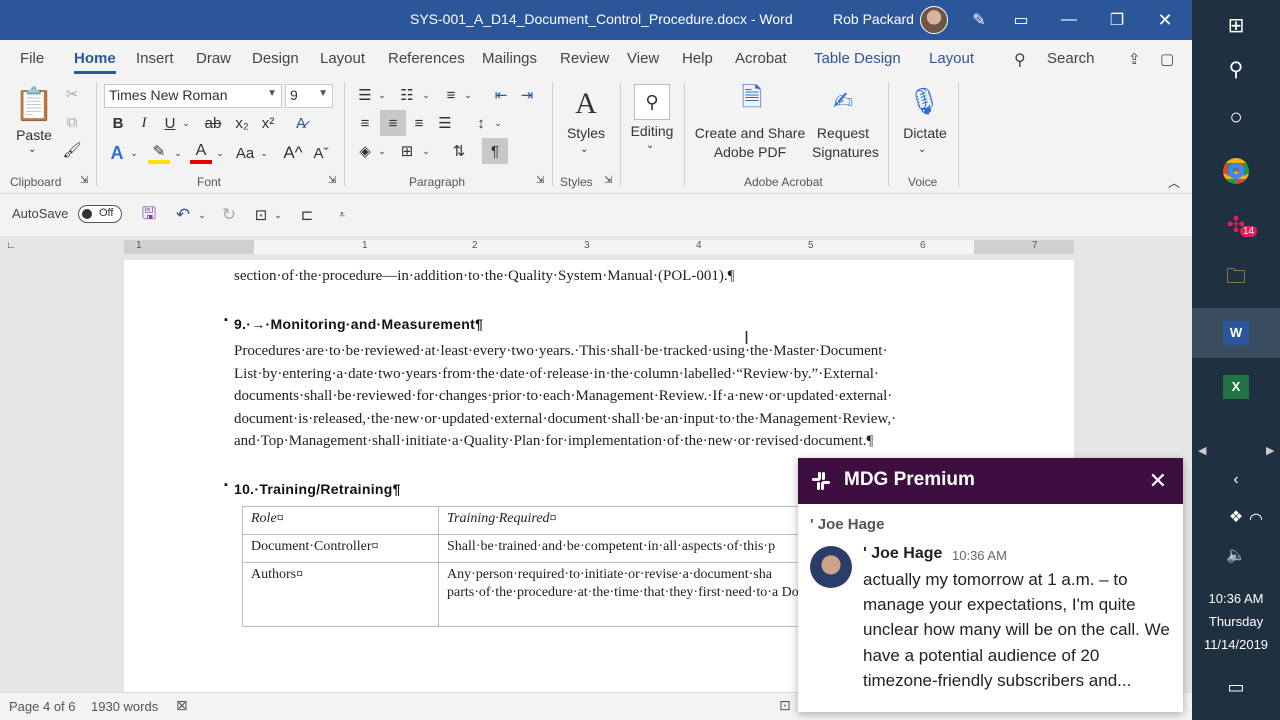 The width and height of the screenshot is (1280, 720). What do you see at coordinates (245, 153) in the screenshot?
I see `change-case-icon: Aa` at bounding box center [245, 153].